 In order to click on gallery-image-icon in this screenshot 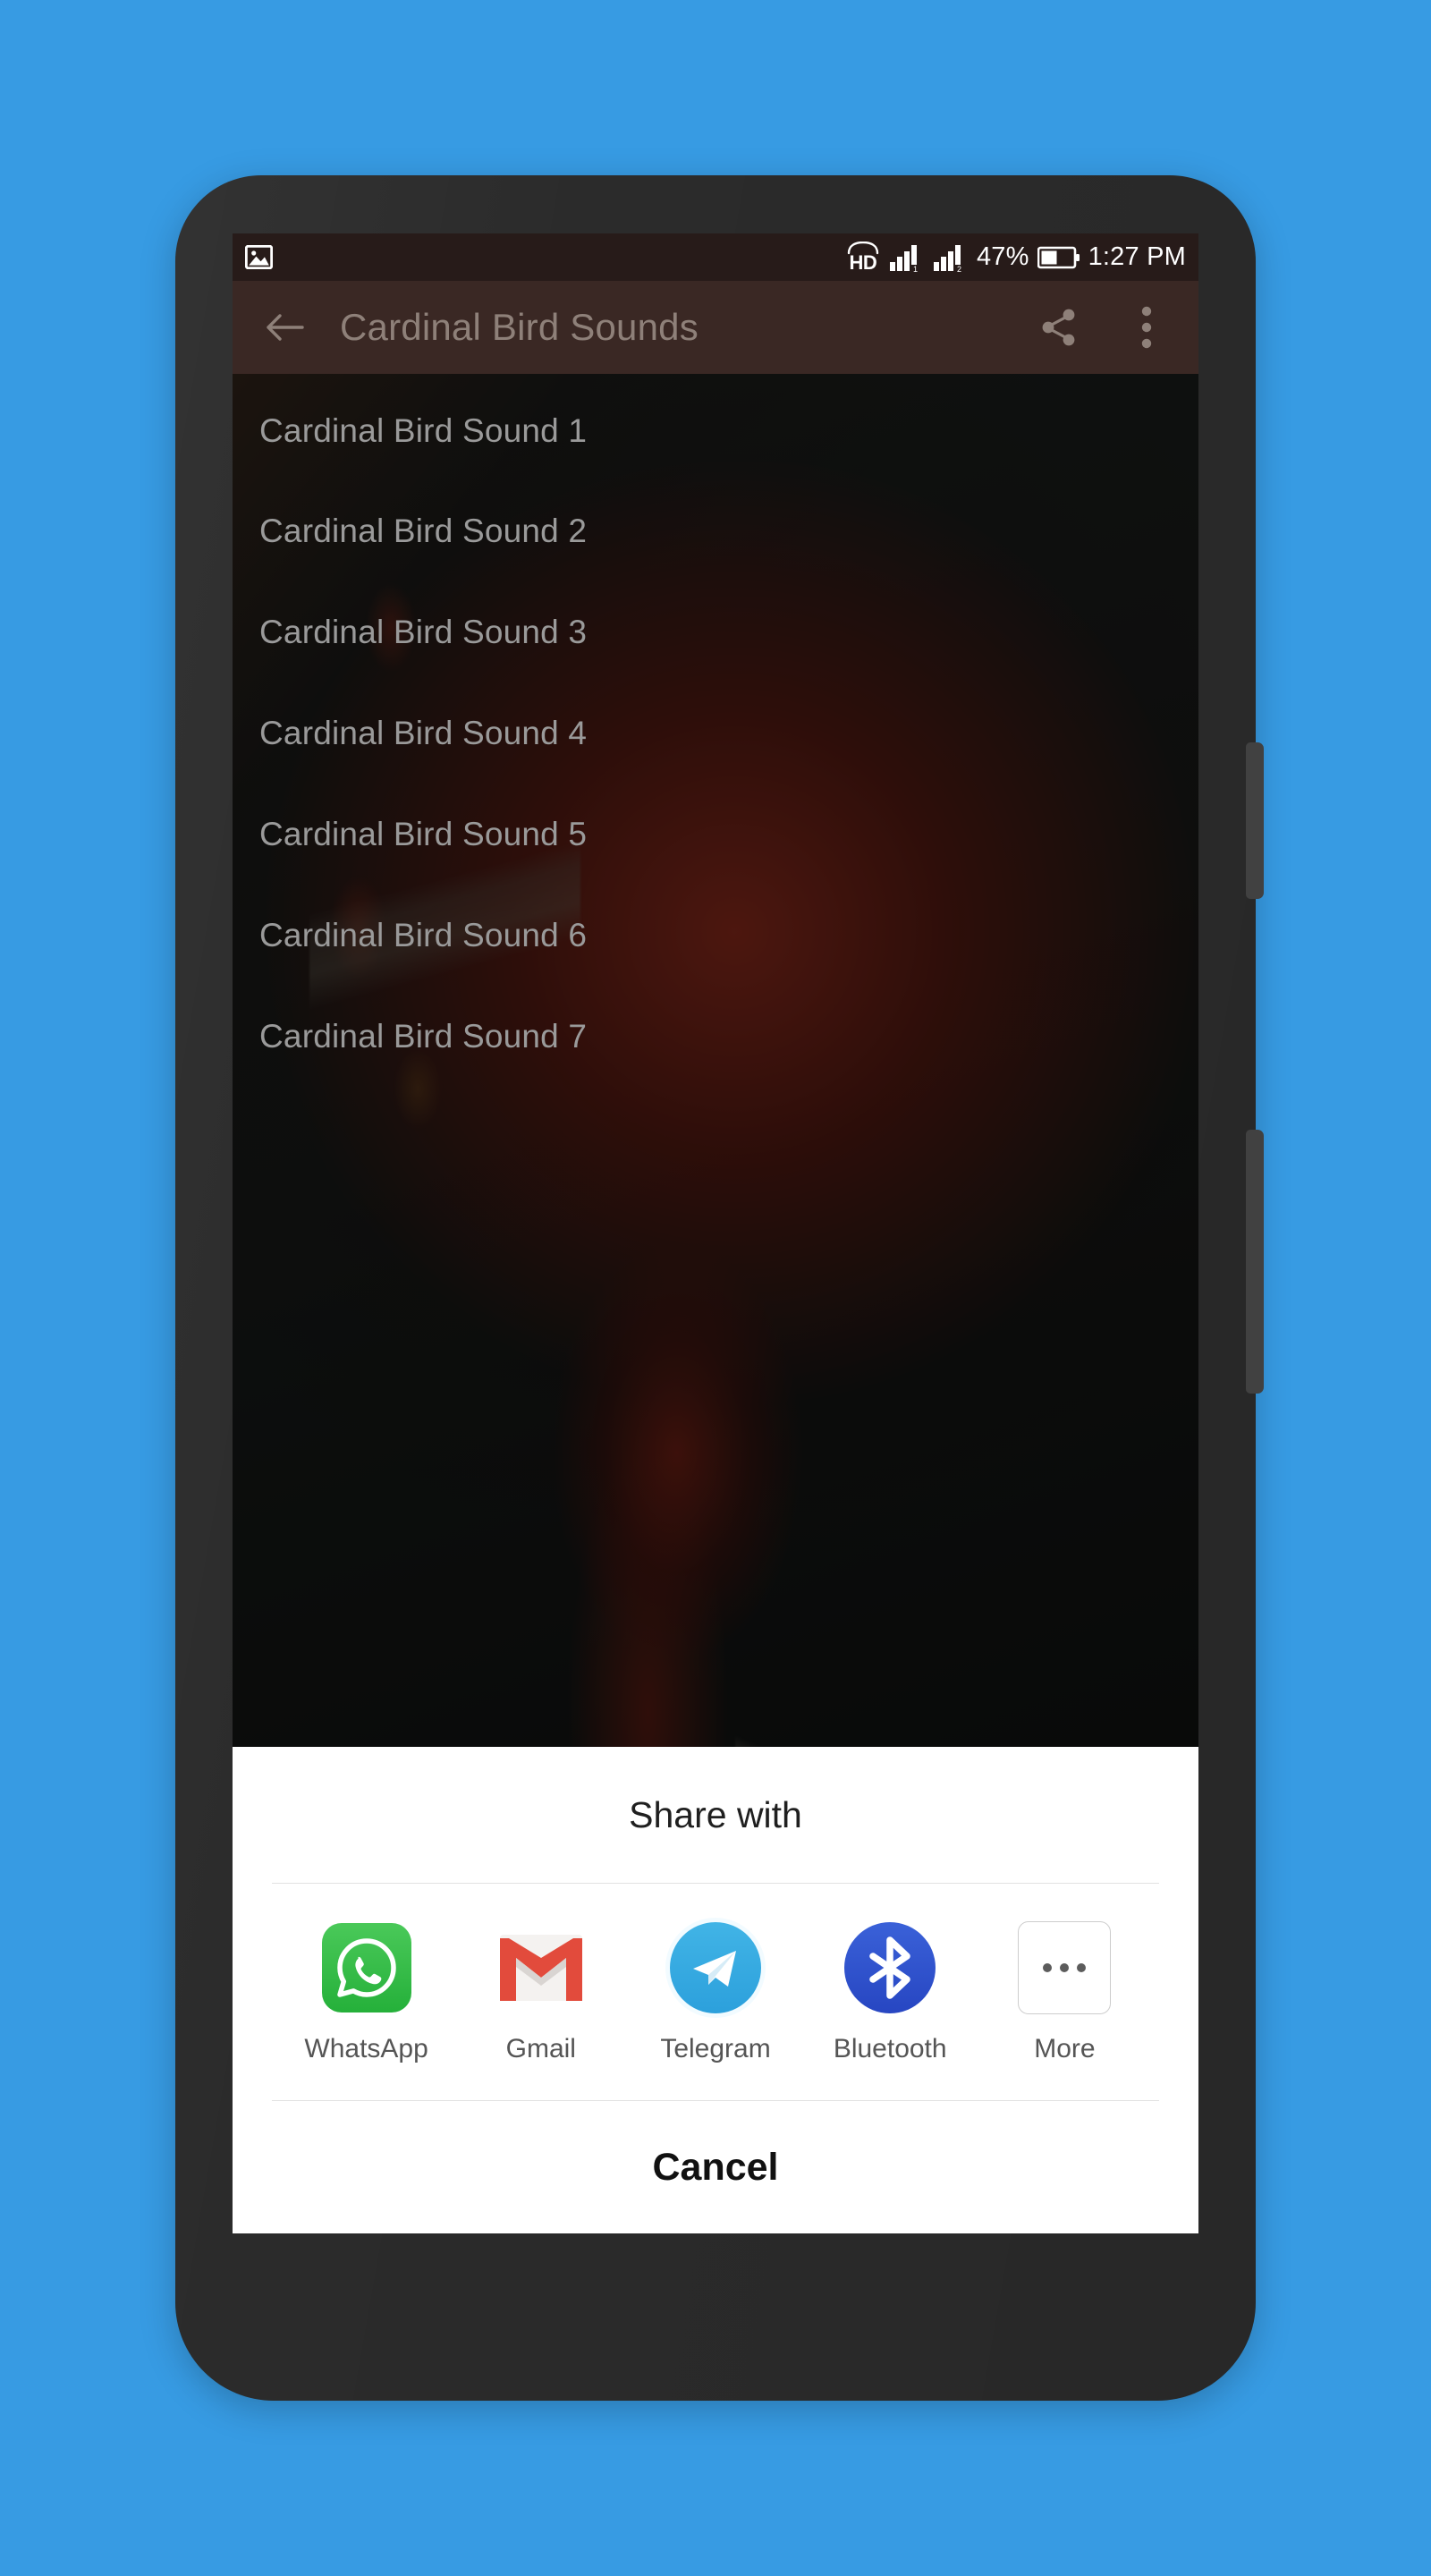, I will do `click(259, 257)`.